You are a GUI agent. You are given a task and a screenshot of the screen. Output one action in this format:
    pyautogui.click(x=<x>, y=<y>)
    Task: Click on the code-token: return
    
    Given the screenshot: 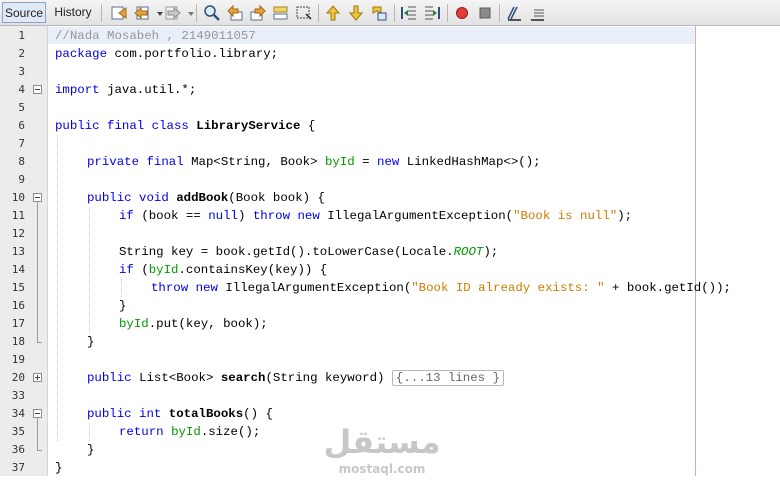 What is the action you would take?
    pyautogui.click(x=145, y=432)
    